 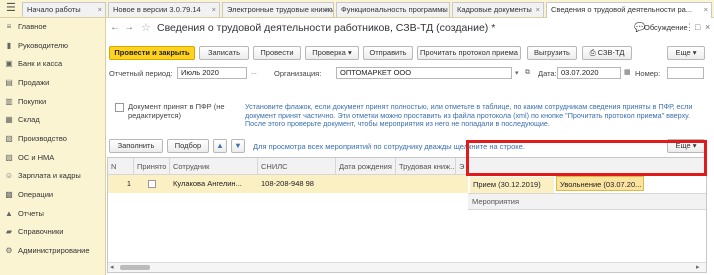 I want to click on more-button: Еще ▾, so click(x=686, y=53).